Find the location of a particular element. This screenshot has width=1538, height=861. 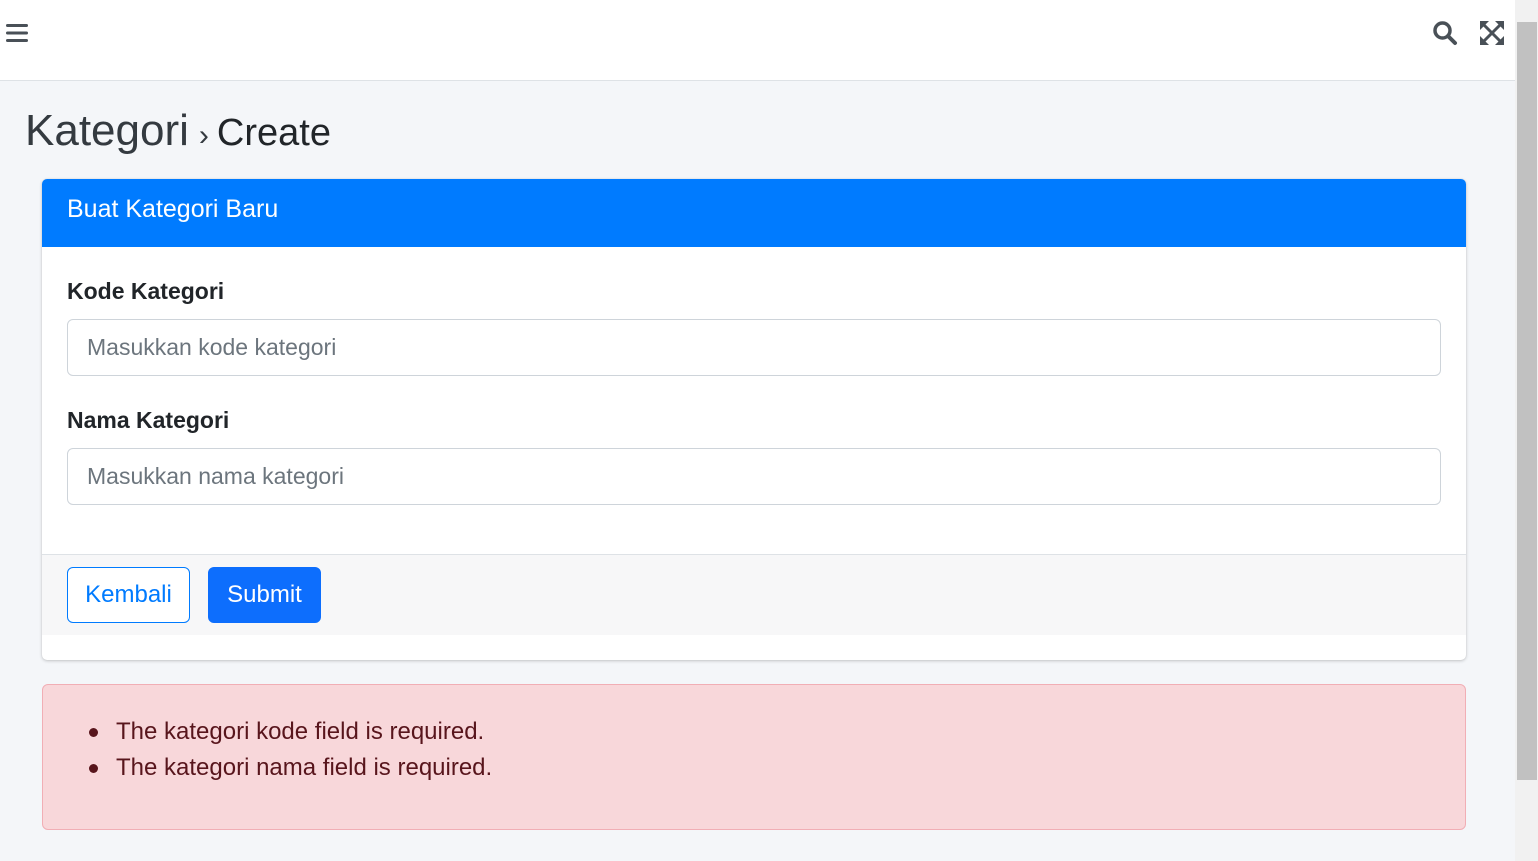

card-footer: Kembali Submit is located at coordinates (754, 594).